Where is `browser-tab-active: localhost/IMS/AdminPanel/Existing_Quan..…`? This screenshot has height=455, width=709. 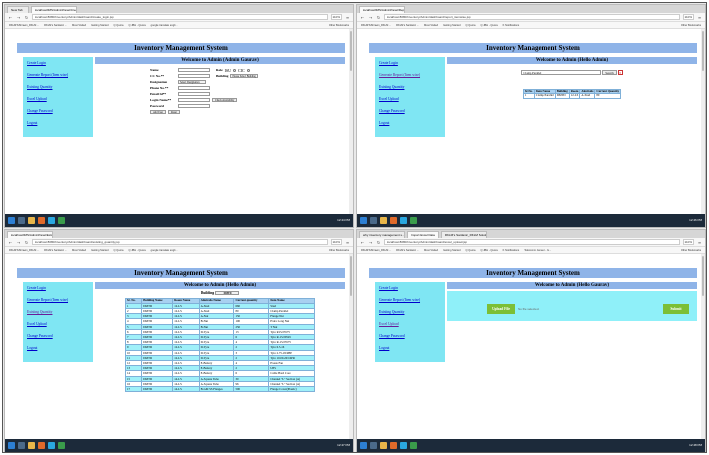 browser-tab-active: localhost/IMS/AdminPanel/Existing_Quan..… is located at coordinates (30, 234).